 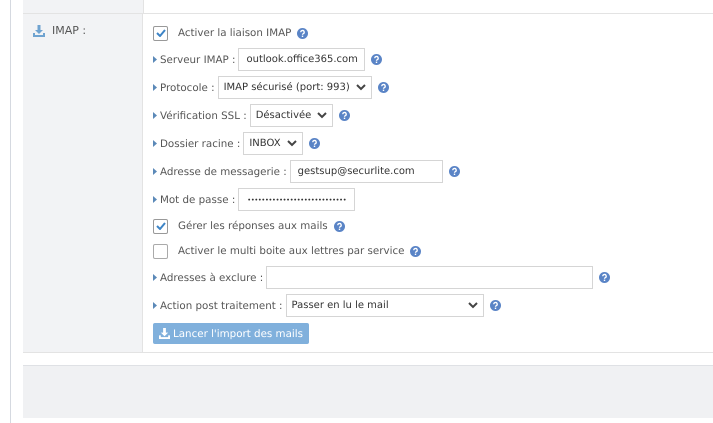 I want to click on field-label: Dossier racine :, so click(x=200, y=144).